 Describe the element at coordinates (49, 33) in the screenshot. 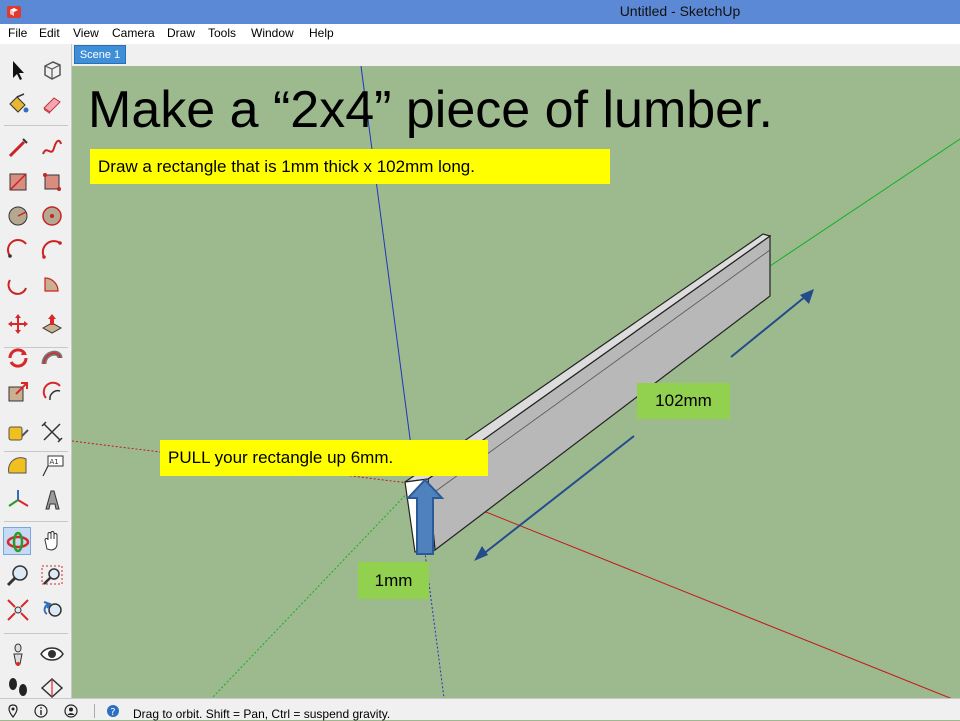

I see `menu-edit: Edit` at that location.